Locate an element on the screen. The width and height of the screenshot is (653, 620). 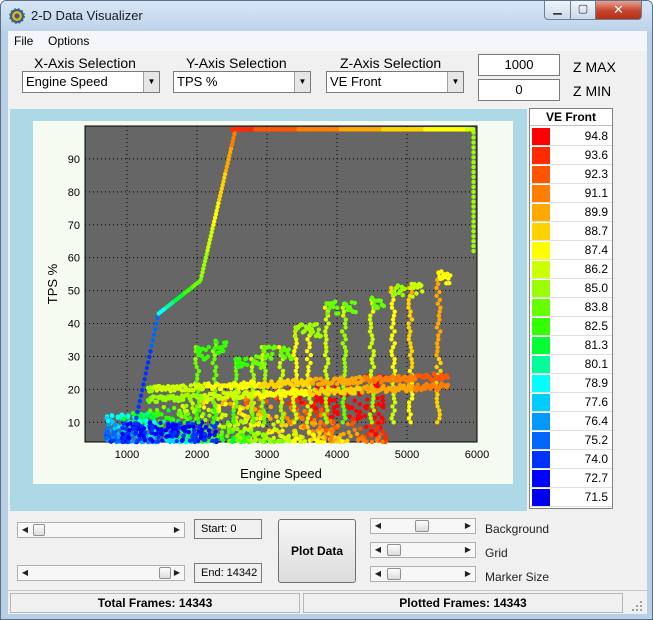
menu-options: Options is located at coordinates (68, 41).